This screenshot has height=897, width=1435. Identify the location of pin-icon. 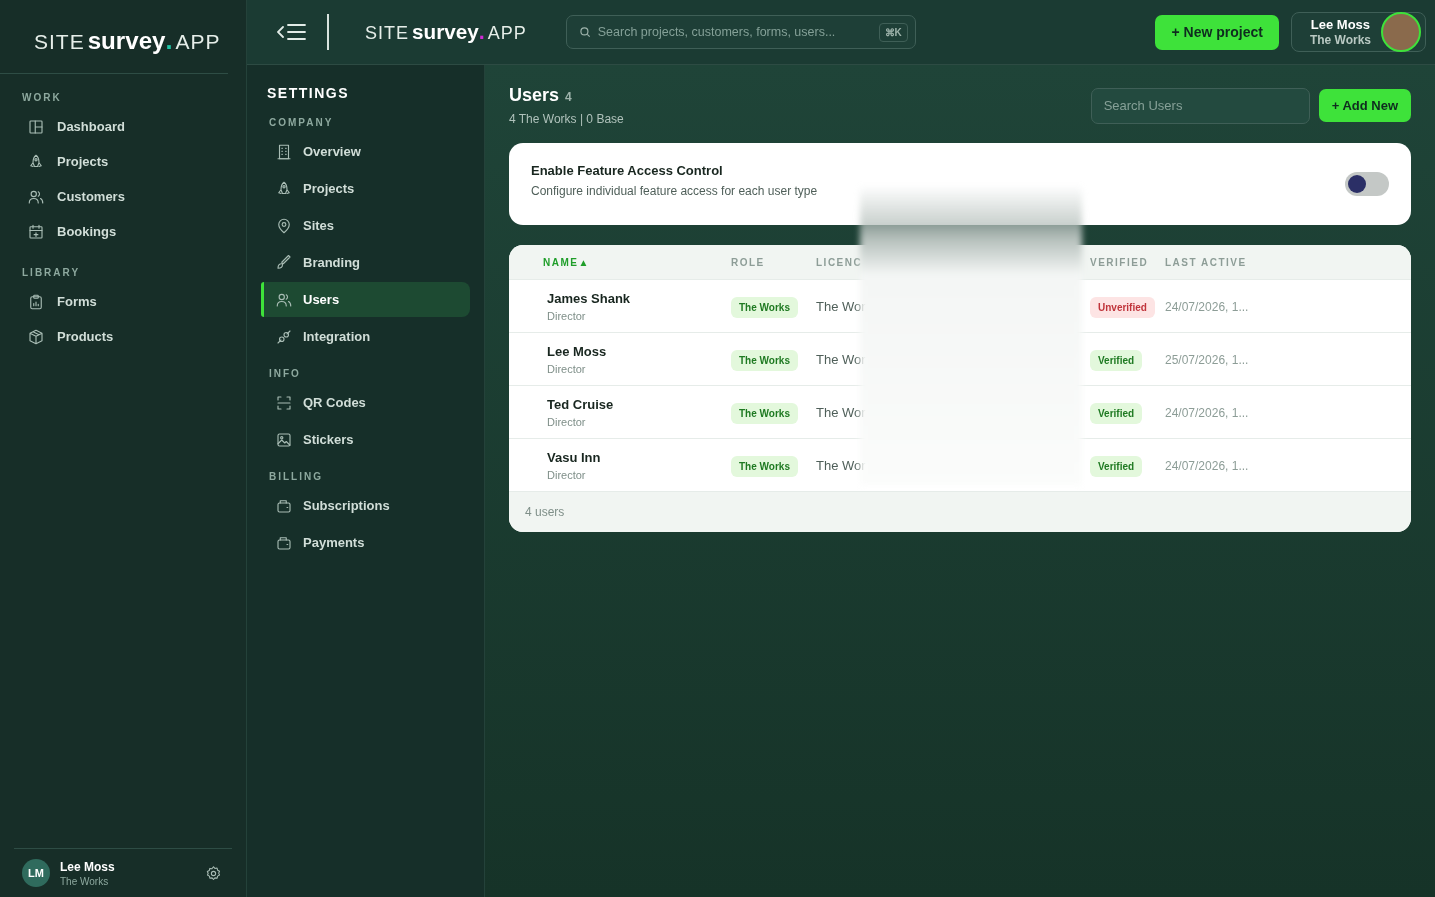
(284, 225).